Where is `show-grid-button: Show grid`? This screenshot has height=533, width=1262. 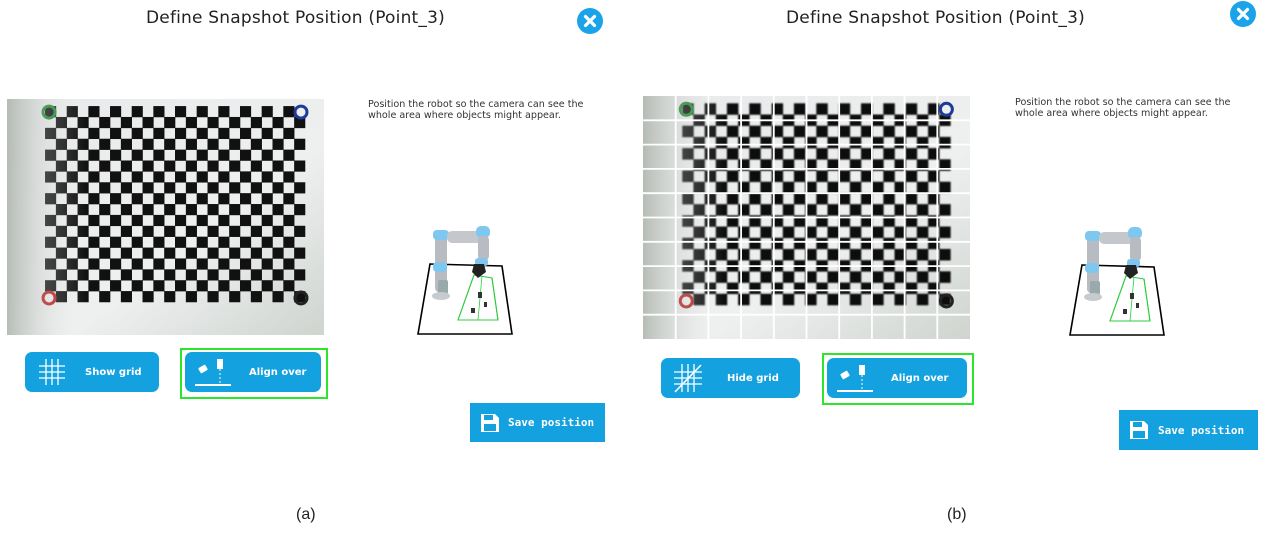
show-grid-button: Show grid is located at coordinates (92, 372).